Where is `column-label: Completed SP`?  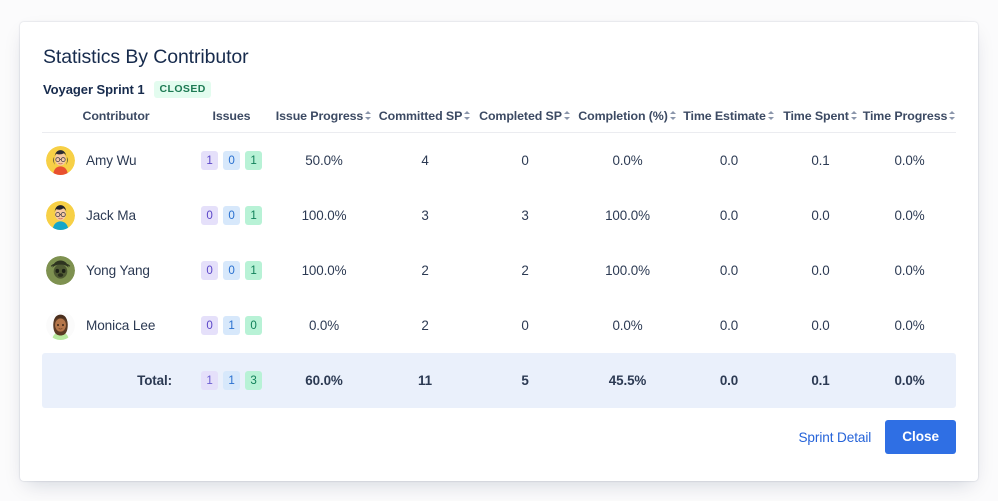 column-label: Completed SP is located at coordinates (520, 116).